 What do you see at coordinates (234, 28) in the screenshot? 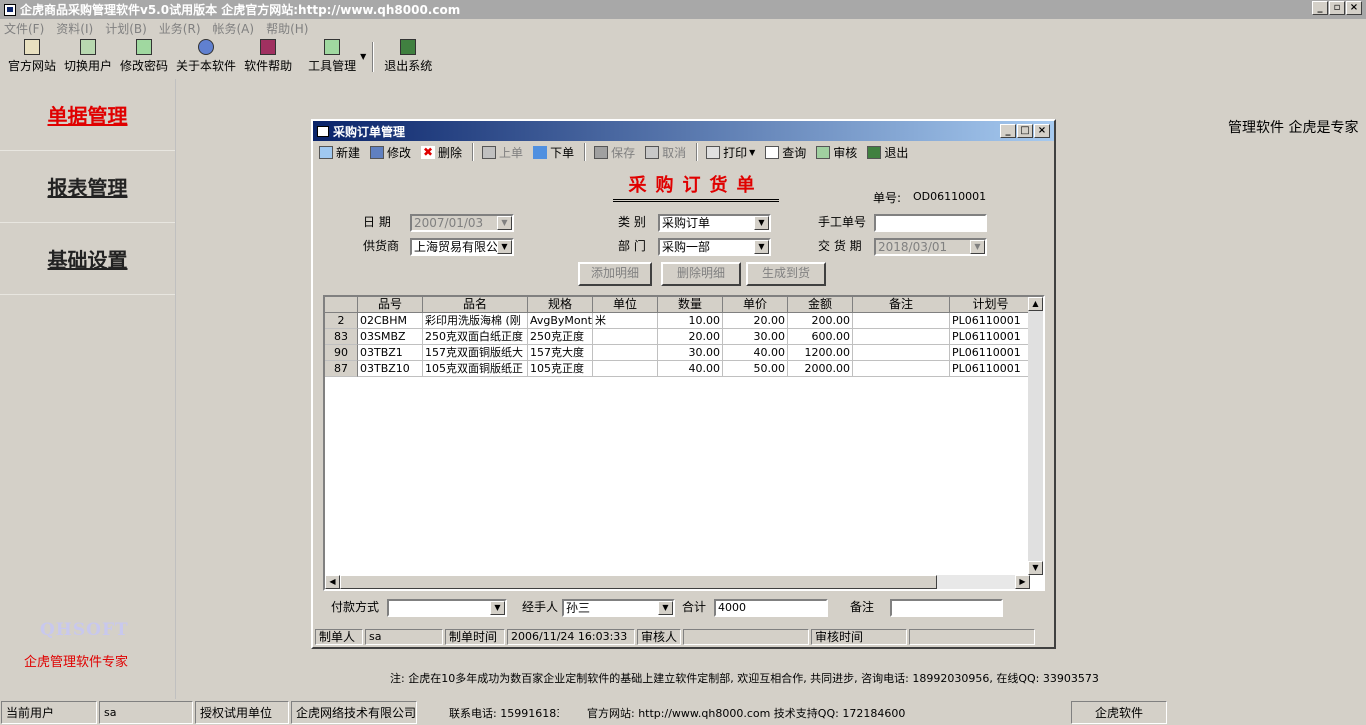
I see `menu-accounts: 帐务(A)` at bounding box center [234, 28].